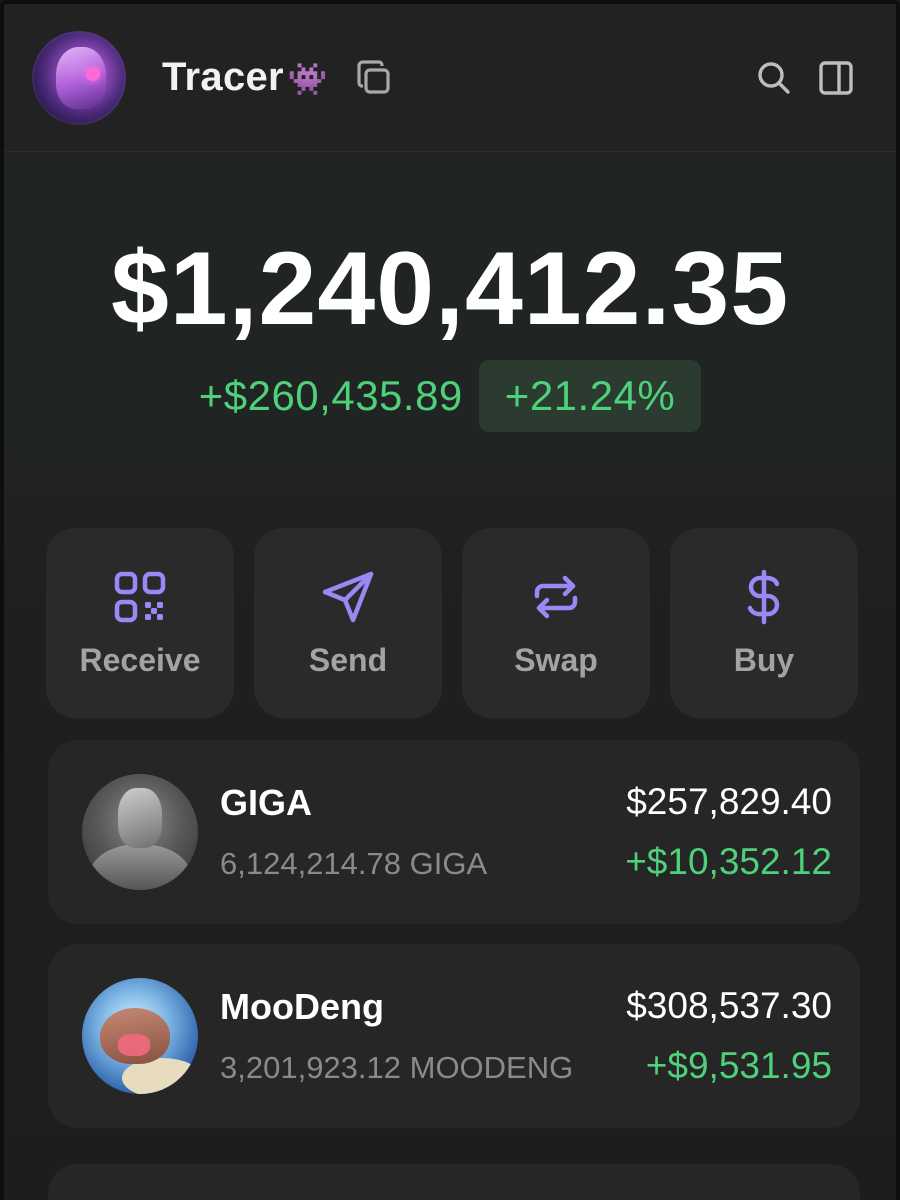 This screenshot has height=1200, width=900. I want to click on alien-emoji: 👾, so click(308, 79).